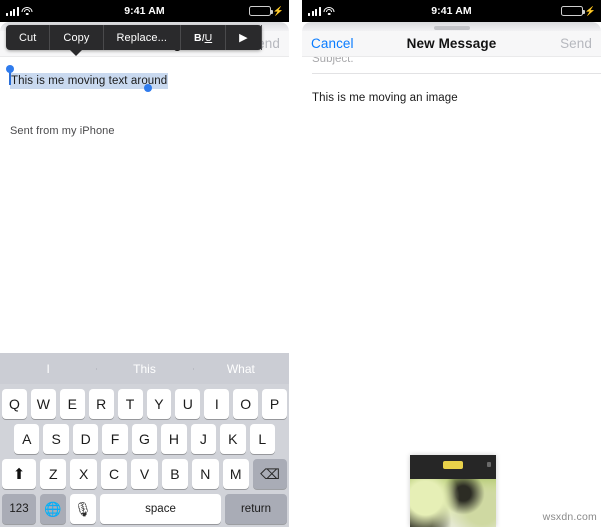  Describe the element at coordinates (275, 404) in the screenshot. I see `key-p: P` at that location.